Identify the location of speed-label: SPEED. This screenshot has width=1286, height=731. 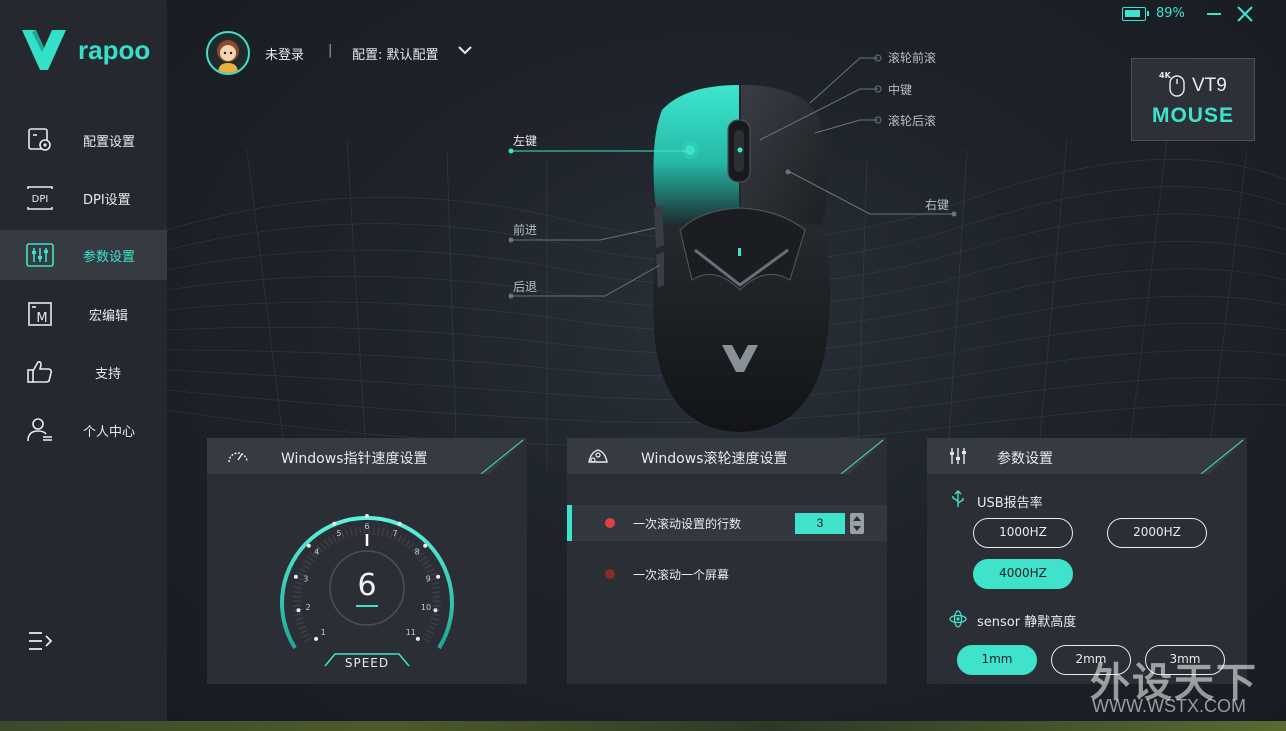
(367, 663).